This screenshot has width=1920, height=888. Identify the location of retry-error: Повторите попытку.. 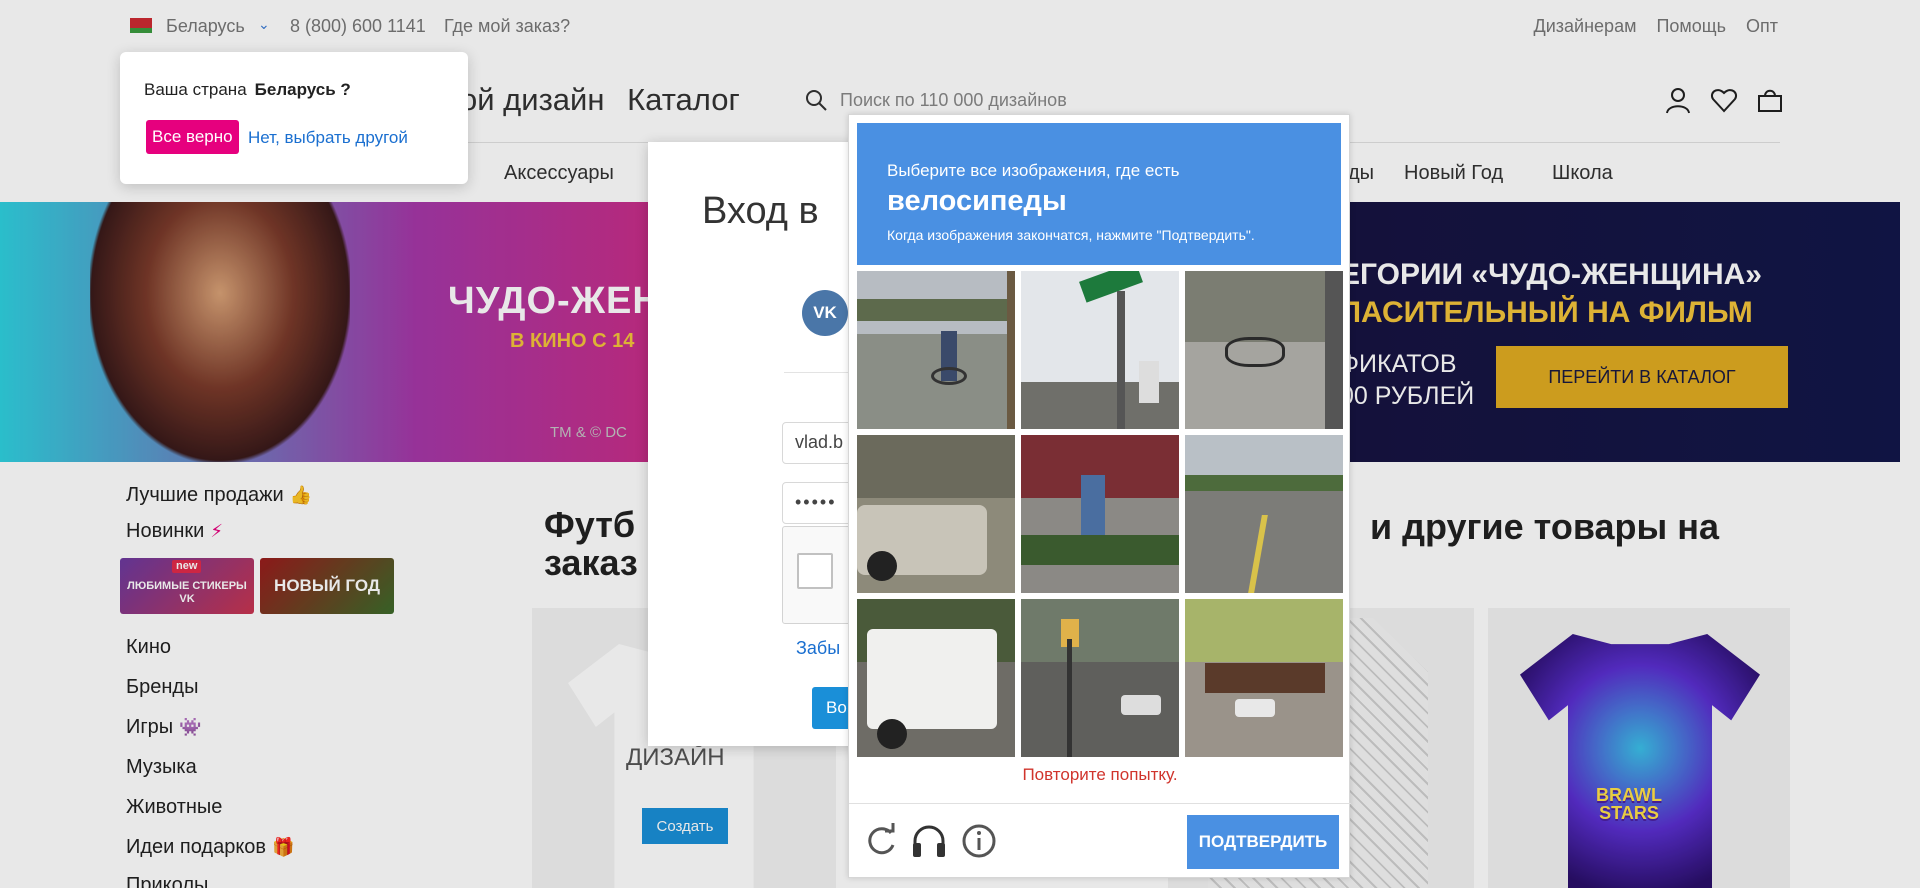
(1100, 774).